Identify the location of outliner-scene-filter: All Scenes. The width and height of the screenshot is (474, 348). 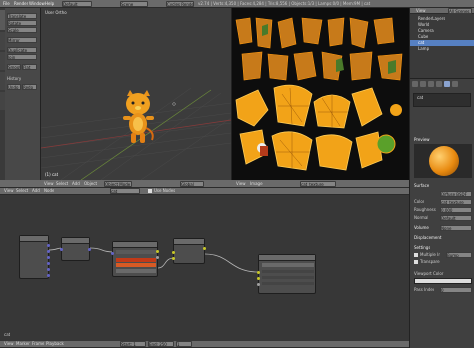
(460, 11).